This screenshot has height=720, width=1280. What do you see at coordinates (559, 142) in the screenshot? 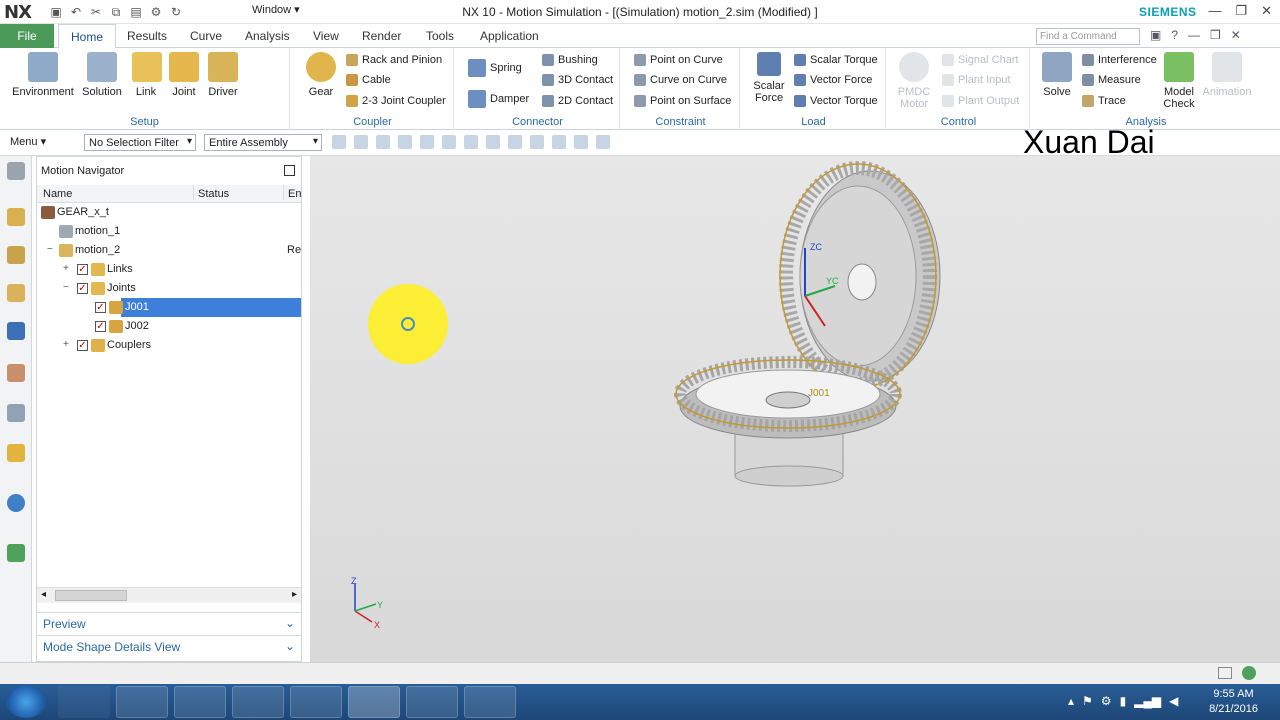
I see `section-icon` at bounding box center [559, 142].